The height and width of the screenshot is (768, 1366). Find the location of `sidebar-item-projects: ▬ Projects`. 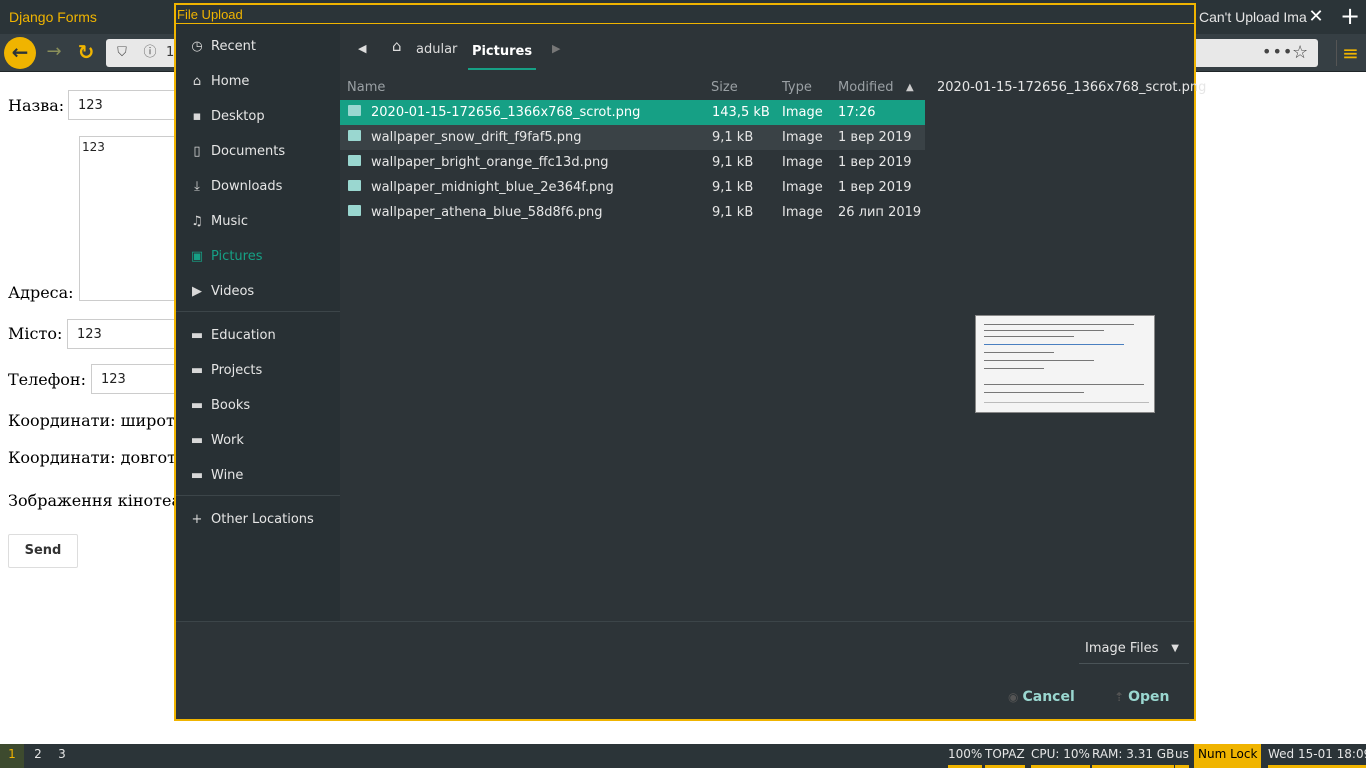

sidebar-item-projects: ▬ Projects is located at coordinates (258, 370).